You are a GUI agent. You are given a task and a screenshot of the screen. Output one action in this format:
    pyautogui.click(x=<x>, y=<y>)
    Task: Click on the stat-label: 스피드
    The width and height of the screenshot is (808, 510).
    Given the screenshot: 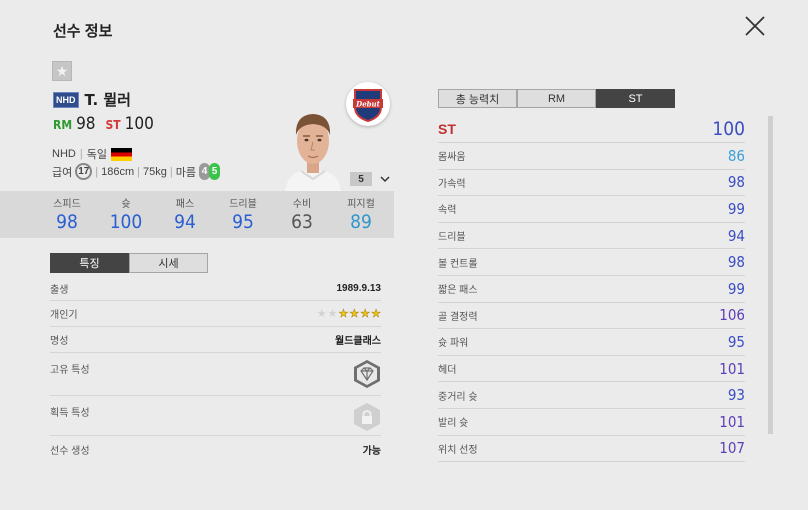 What is the action you would take?
    pyautogui.click(x=67, y=204)
    